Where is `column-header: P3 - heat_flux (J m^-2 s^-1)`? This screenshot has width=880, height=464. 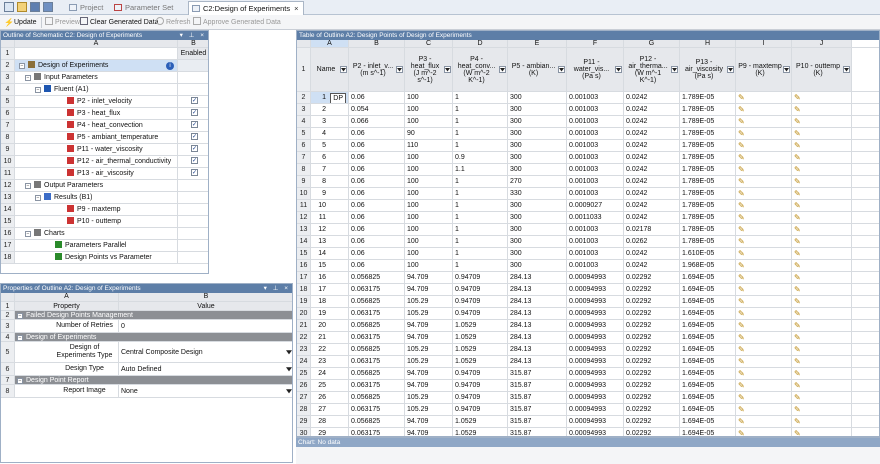 column-header: P3 - heat_flux (J m^-2 s^-1) is located at coordinates (429, 69).